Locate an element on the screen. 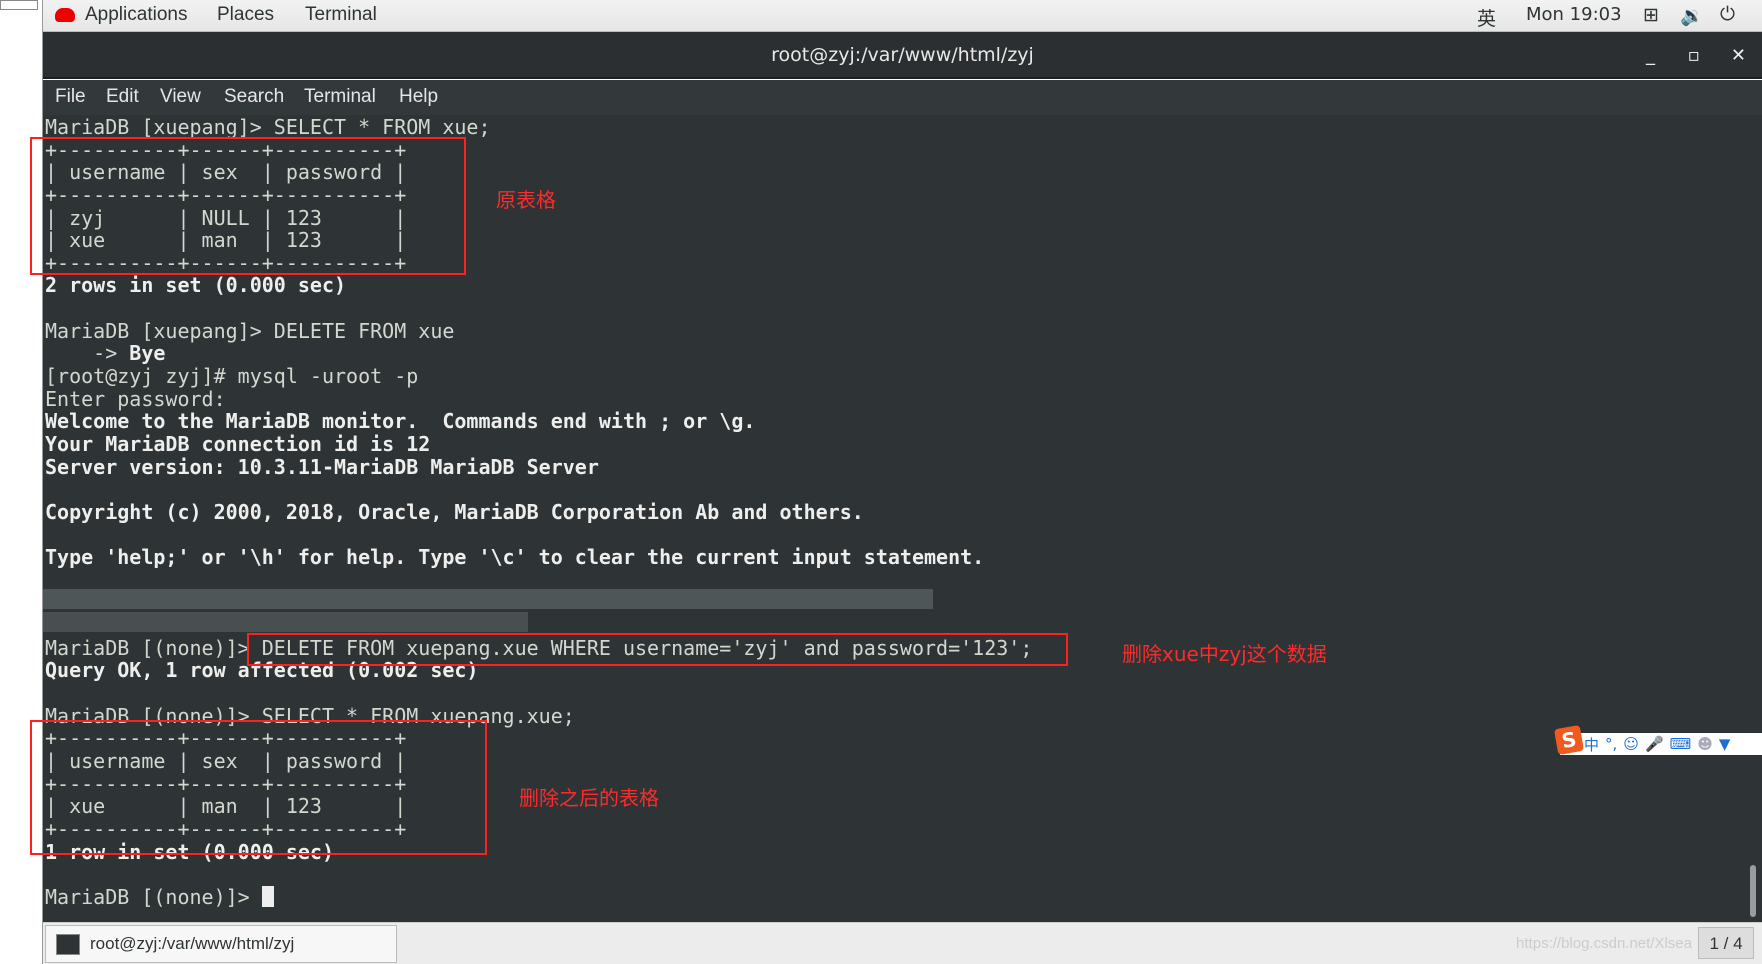  terminal-line: MariaDB [xuepang]> SELECT * FROM xue; is located at coordinates (538, 127).